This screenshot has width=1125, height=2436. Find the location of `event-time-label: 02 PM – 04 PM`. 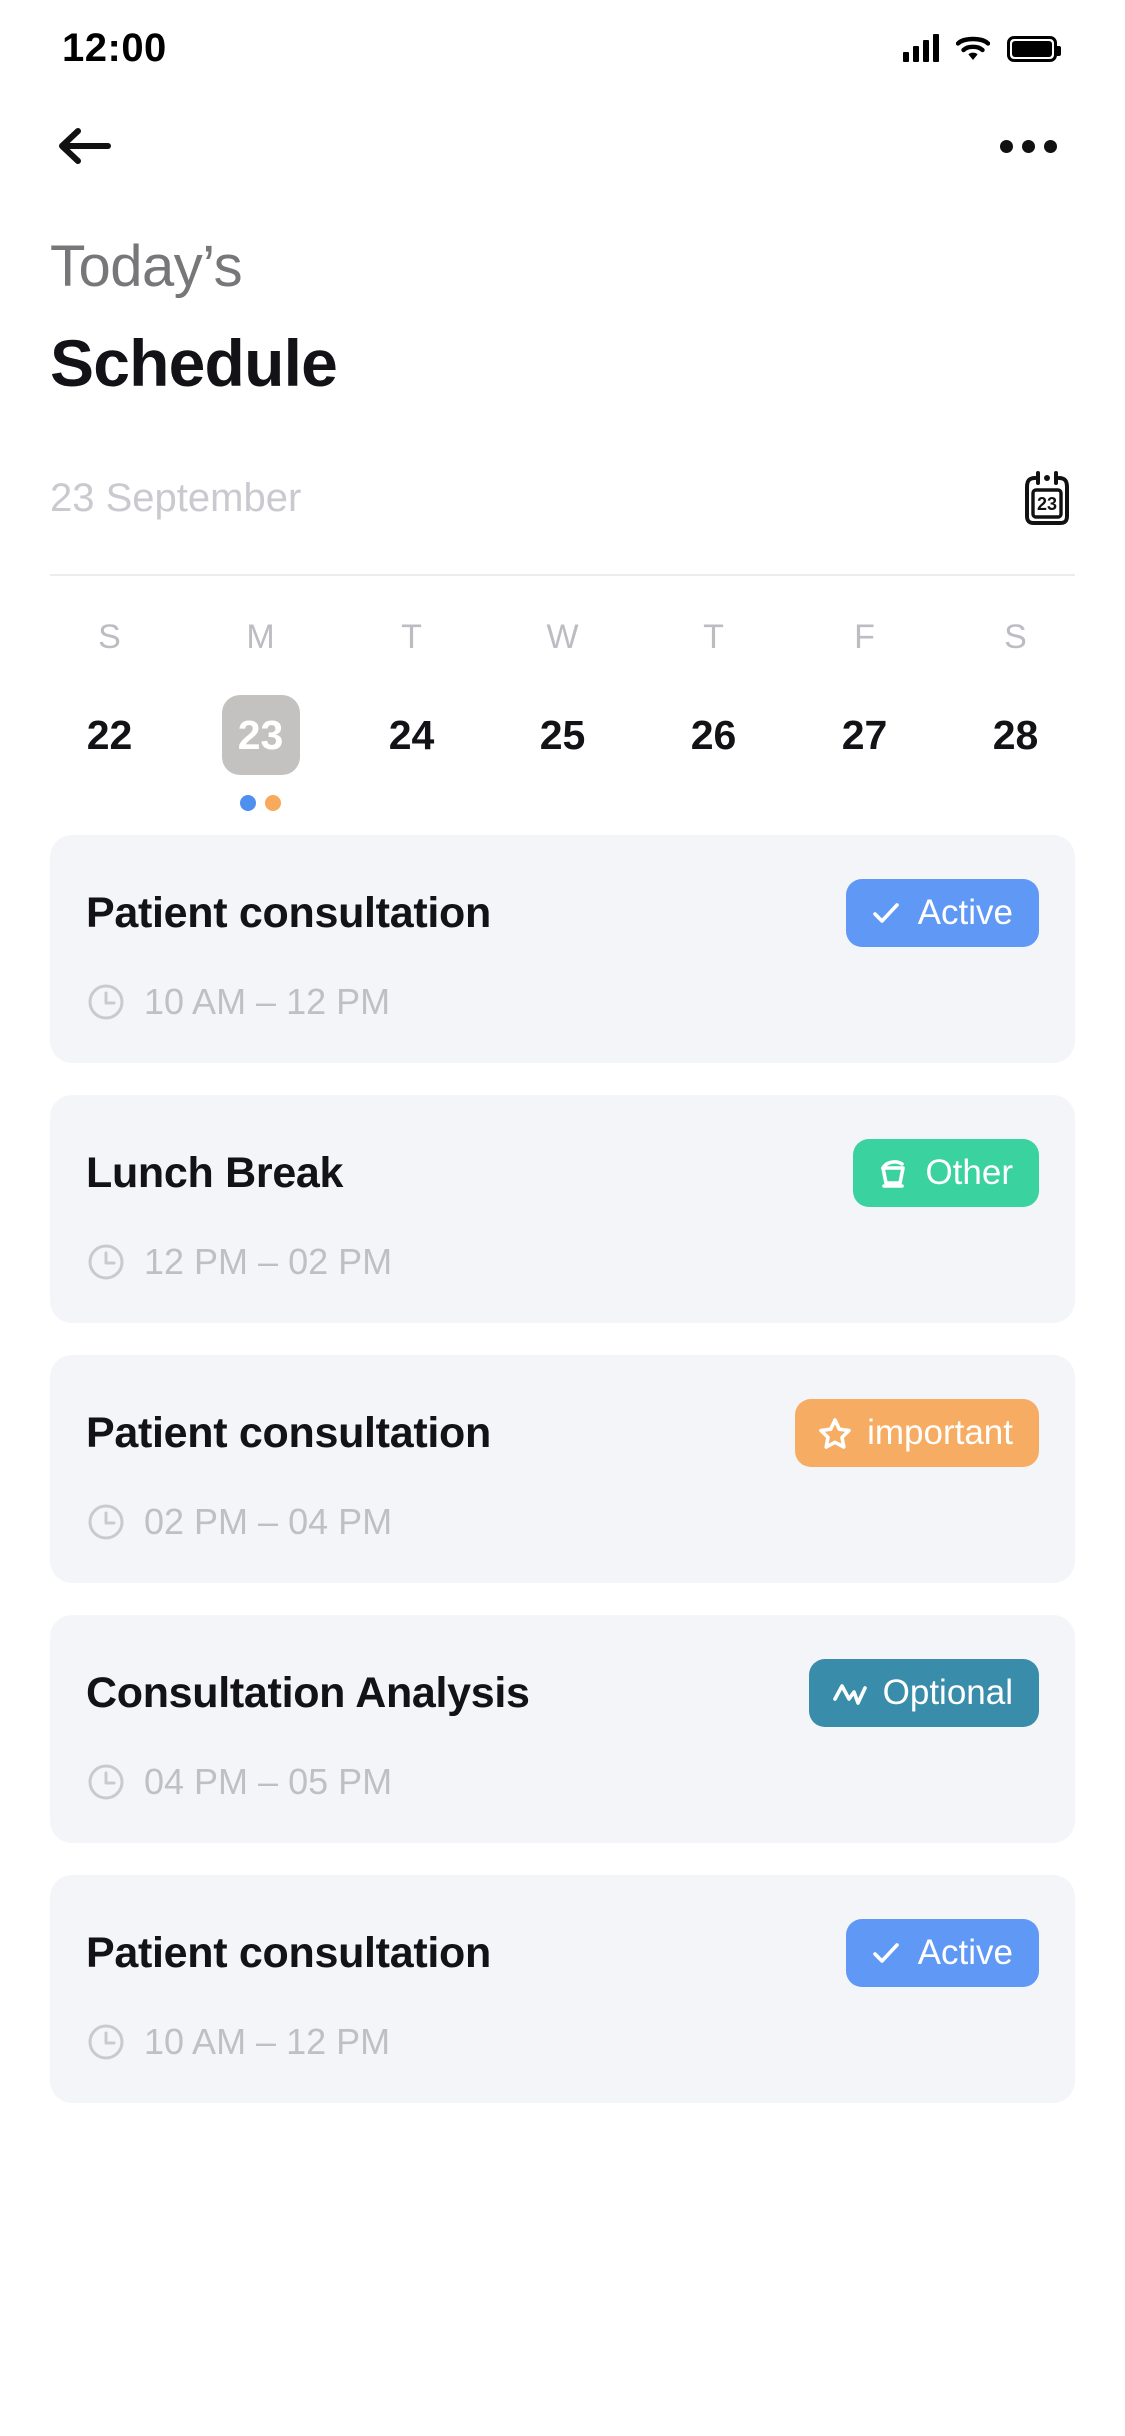

event-time-label: 02 PM – 04 PM is located at coordinates (268, 1521).